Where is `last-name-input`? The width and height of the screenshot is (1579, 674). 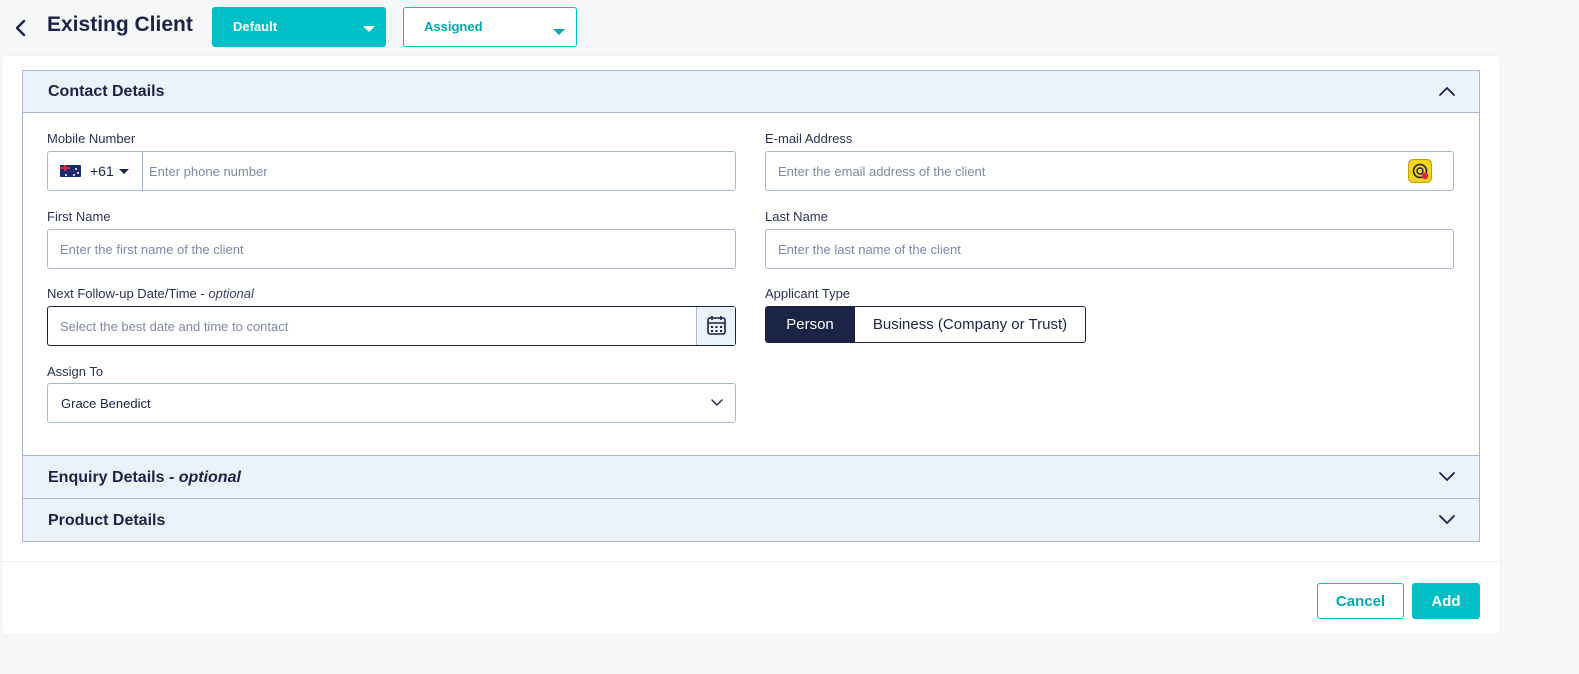 last-name-input is located at coordinates (1108, 249).